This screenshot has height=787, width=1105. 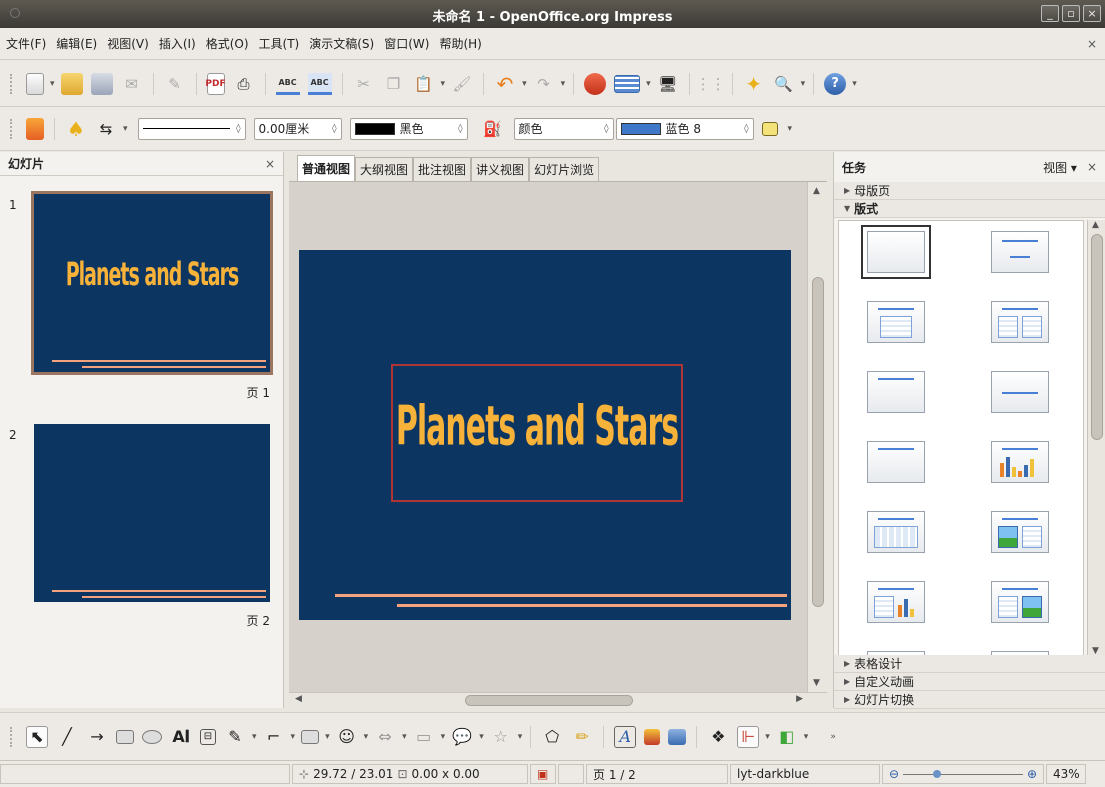 I want to click on menu-help: 帮助(H), so click(x=460, y=43).